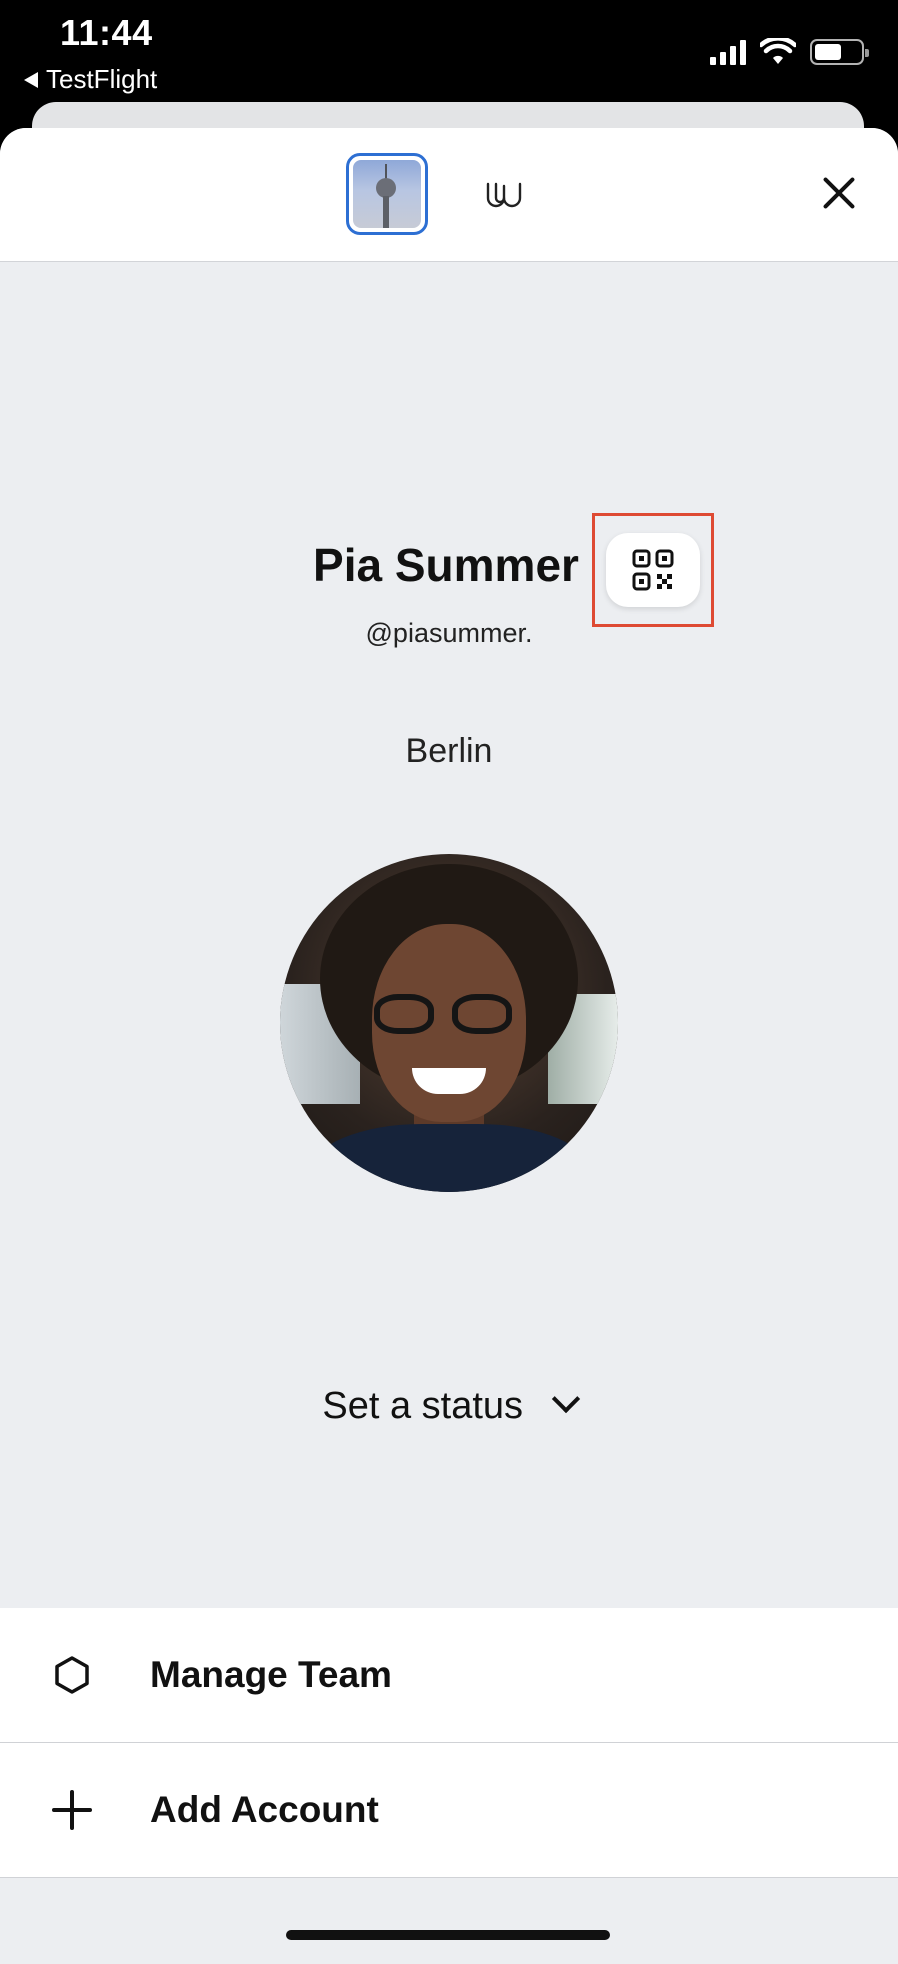  What do you see at coordinates (449, 1023) in the screenshot?
I see `profile-avatar` at bounding box center [449, 1023].